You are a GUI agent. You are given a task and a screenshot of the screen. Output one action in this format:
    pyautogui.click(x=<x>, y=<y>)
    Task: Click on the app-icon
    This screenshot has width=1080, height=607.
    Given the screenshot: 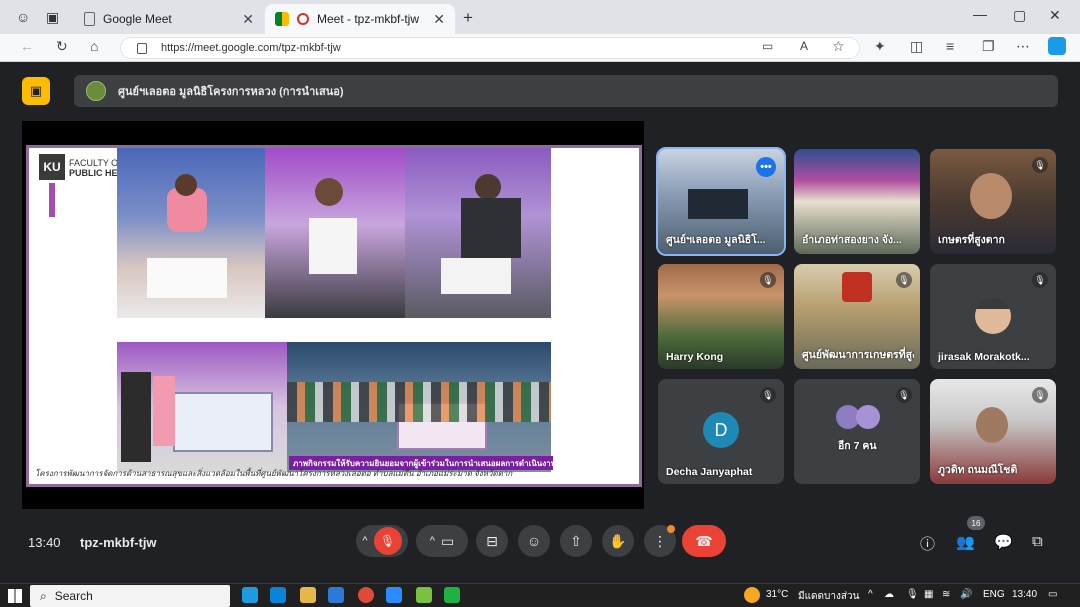 What is the action you would take?
    pyautogui.click(x=424, y=595)
    